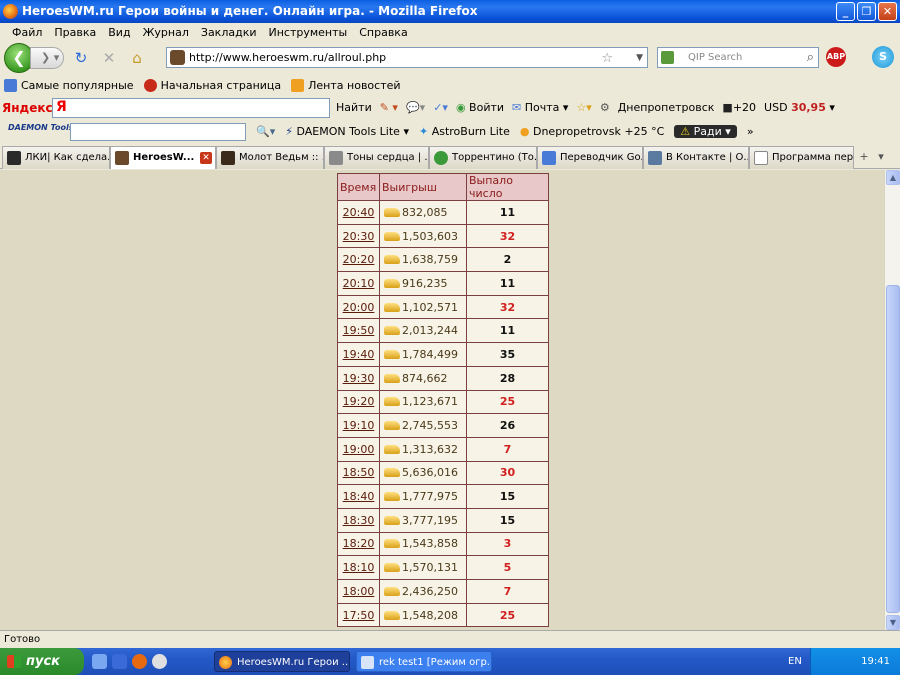 The width and height of the screenshot is (900, 675). I want to click on tab-favicon, so click(549, 158).